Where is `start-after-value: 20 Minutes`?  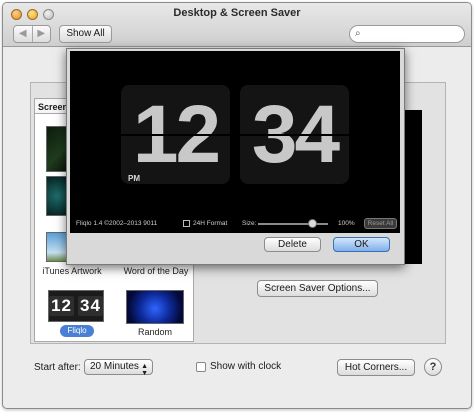 start-after-value: 20 Minutes is located at coordinates (114, 366).